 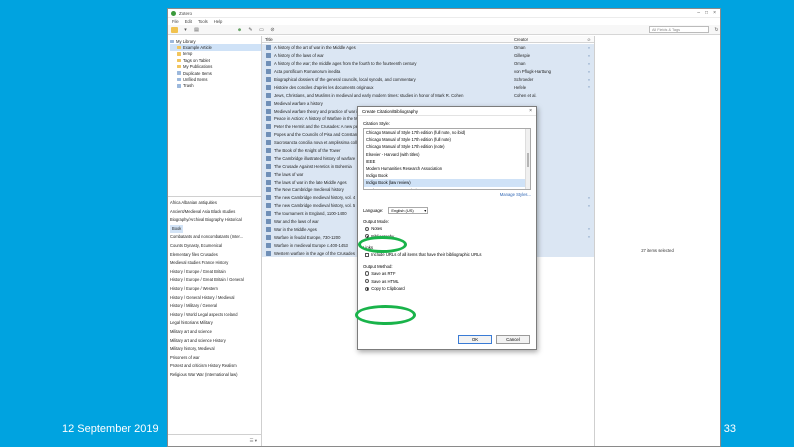 What do you see at coordinates (203, 21) in the screenshot?
I see `menu-tools: Tools` at bounding box center [203, 21].